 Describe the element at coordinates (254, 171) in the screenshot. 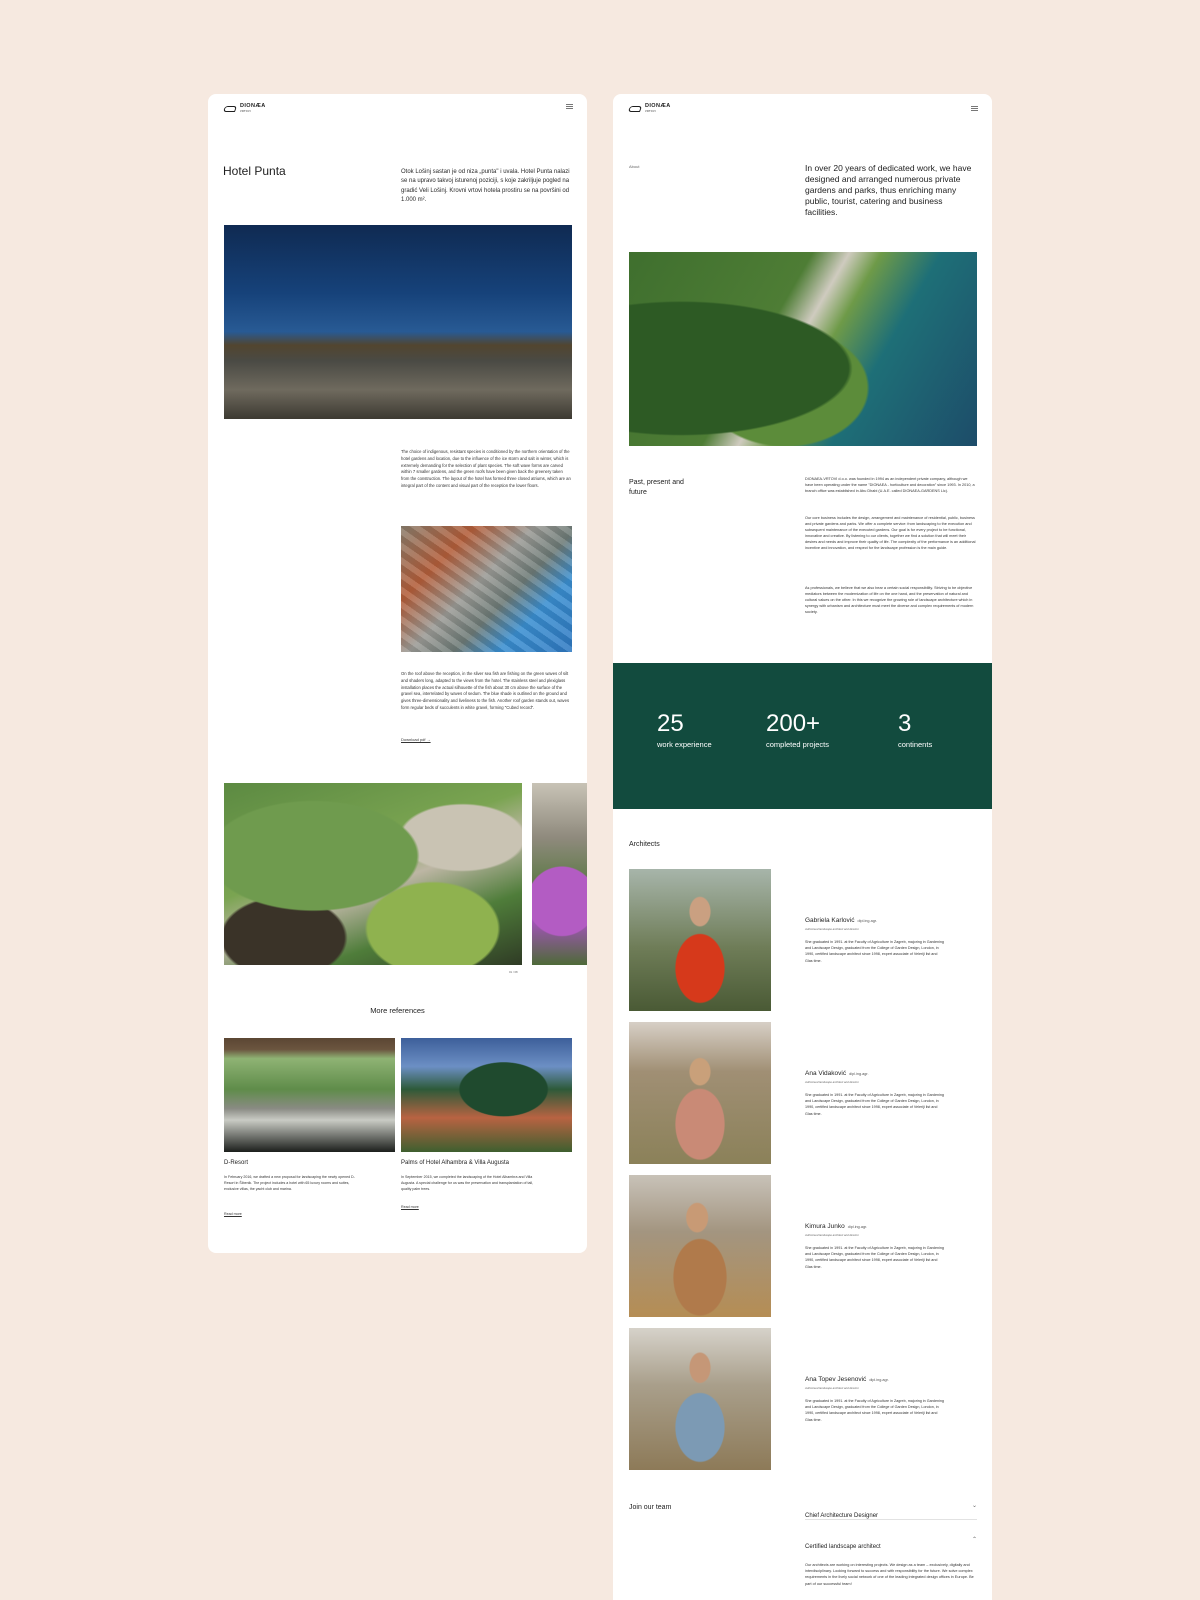

I see `page-title: Hotel Punta` at that location.